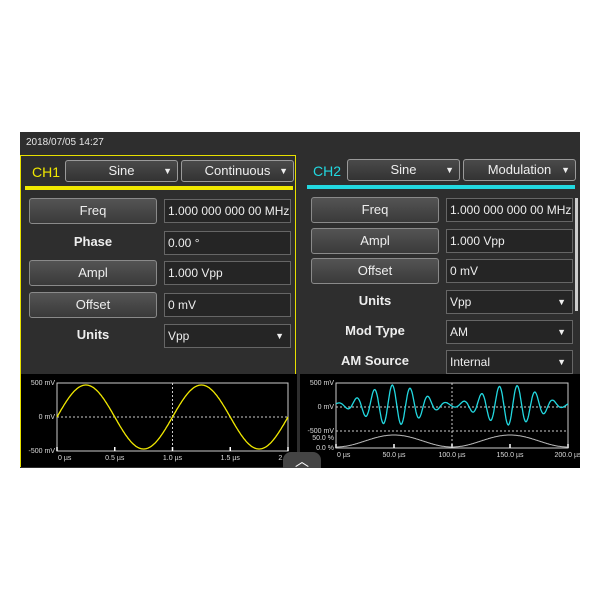 The width and height of the screenshot is (600, 600). Describe the element at coordinates (65, 142) in the screenshot. I see `timestamp: 2018/07/05 14:27` at that location.